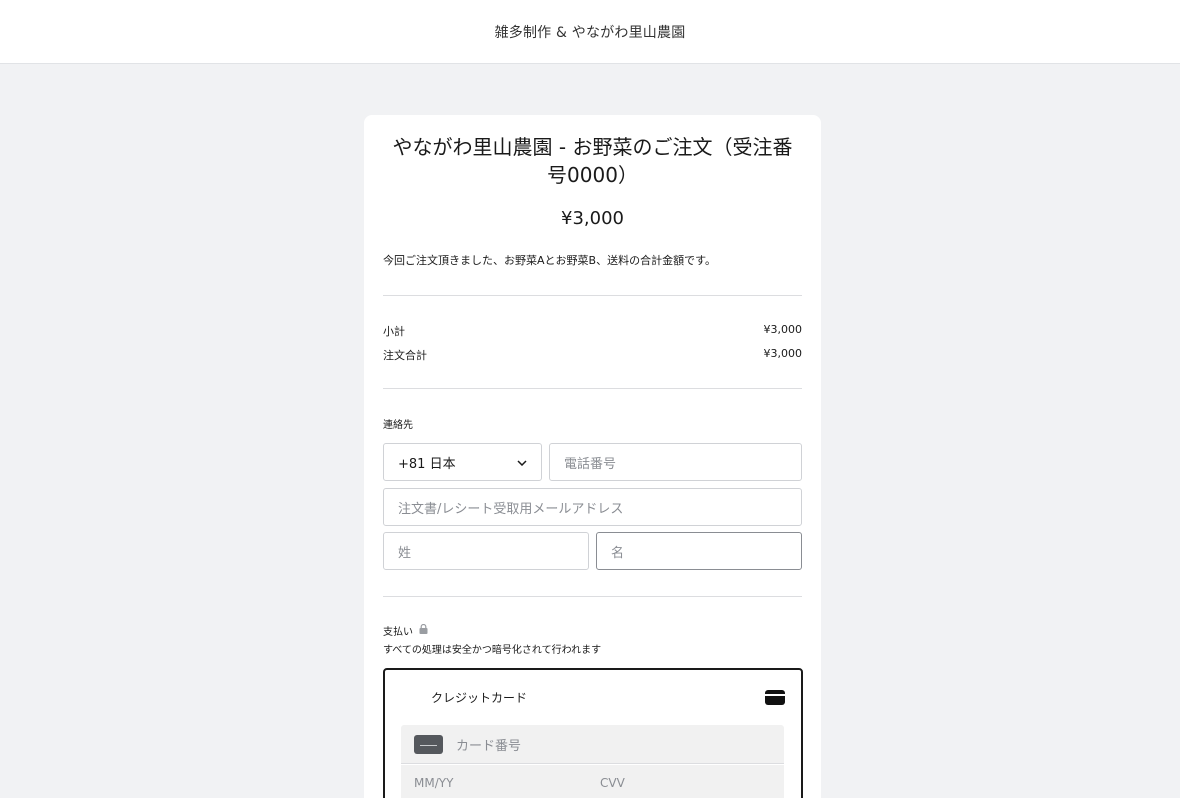 This screenshot has height=798, width=1180. What do you see at coordinates (590, 464) in the screenshot?
I see `phone-placeholder: 電話番号` at bounding box center [590, 464].